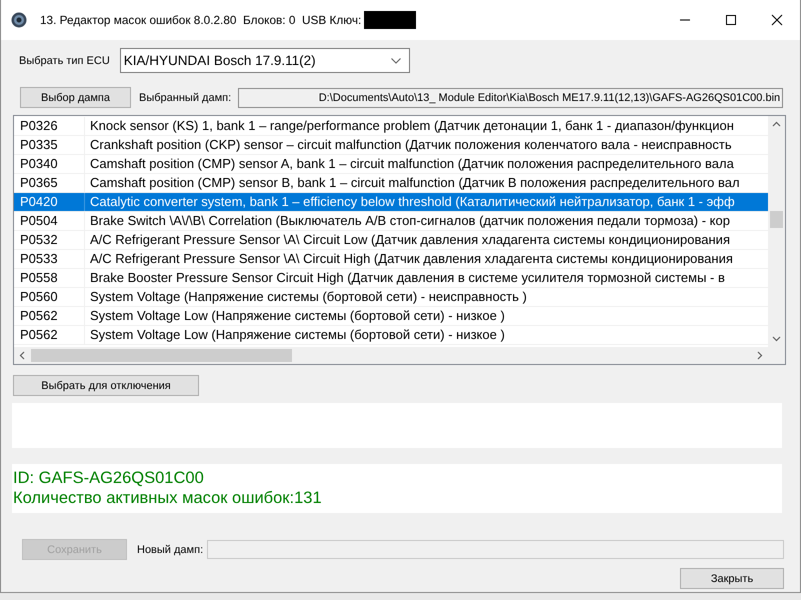 Image resolution: width=801 pixels, height=600 pixels. I want to click on error-list-row: P0365 Camshaft position (CMP) sensor B, bank 1 – circuit malfunction (Датчик В положения распределительного вал, so click(391, 183).